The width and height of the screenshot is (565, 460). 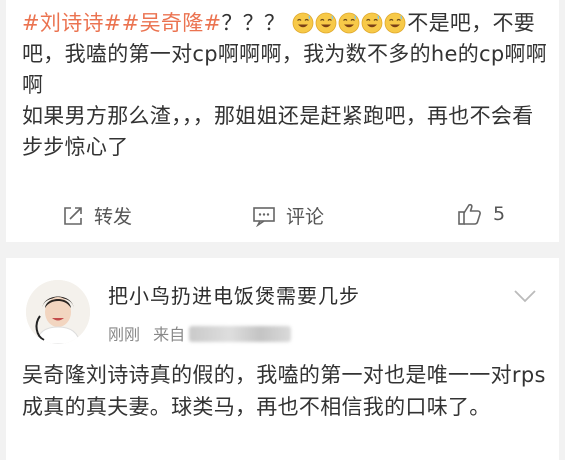 What do you see at coordinates (499, 214) in the screenshot?
I see `like-count: 5` at bounding box center [499, 214].